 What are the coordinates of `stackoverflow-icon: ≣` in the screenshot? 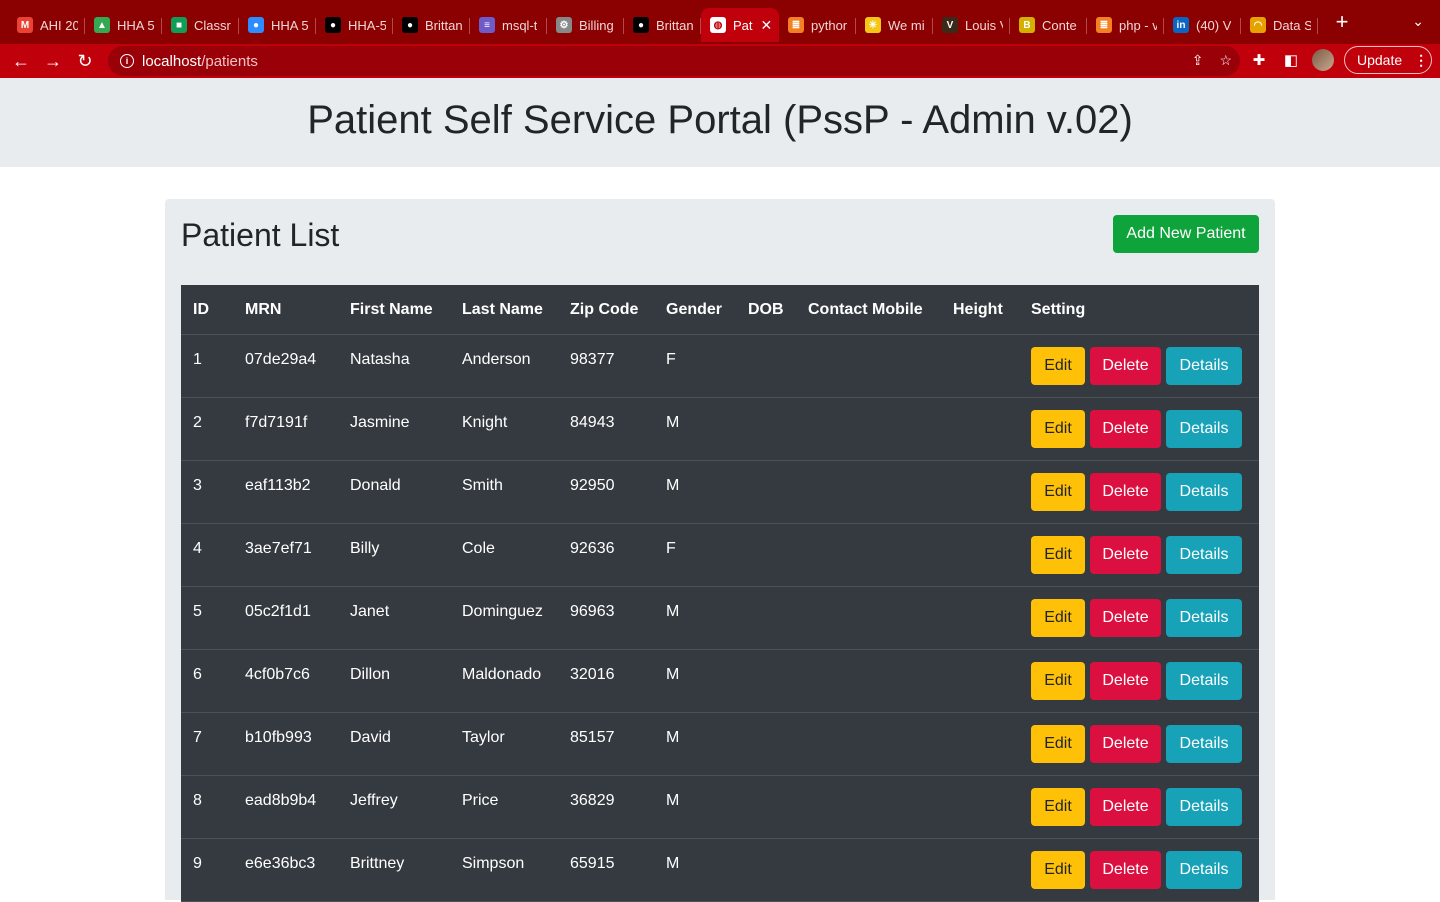 It's located at (1104, 25).